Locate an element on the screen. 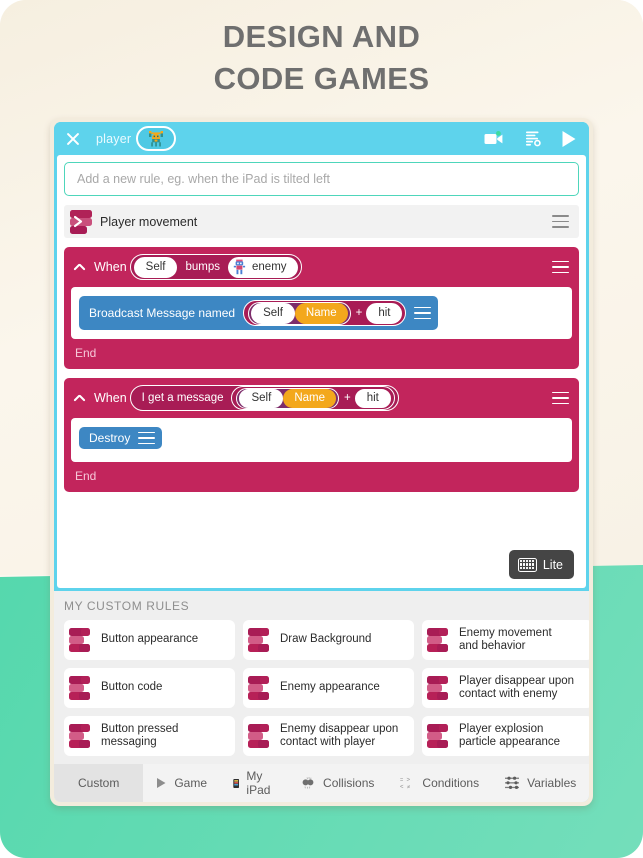  list-item-label: Enemy disappear upon contact with player is located at coordinates (339, 735).